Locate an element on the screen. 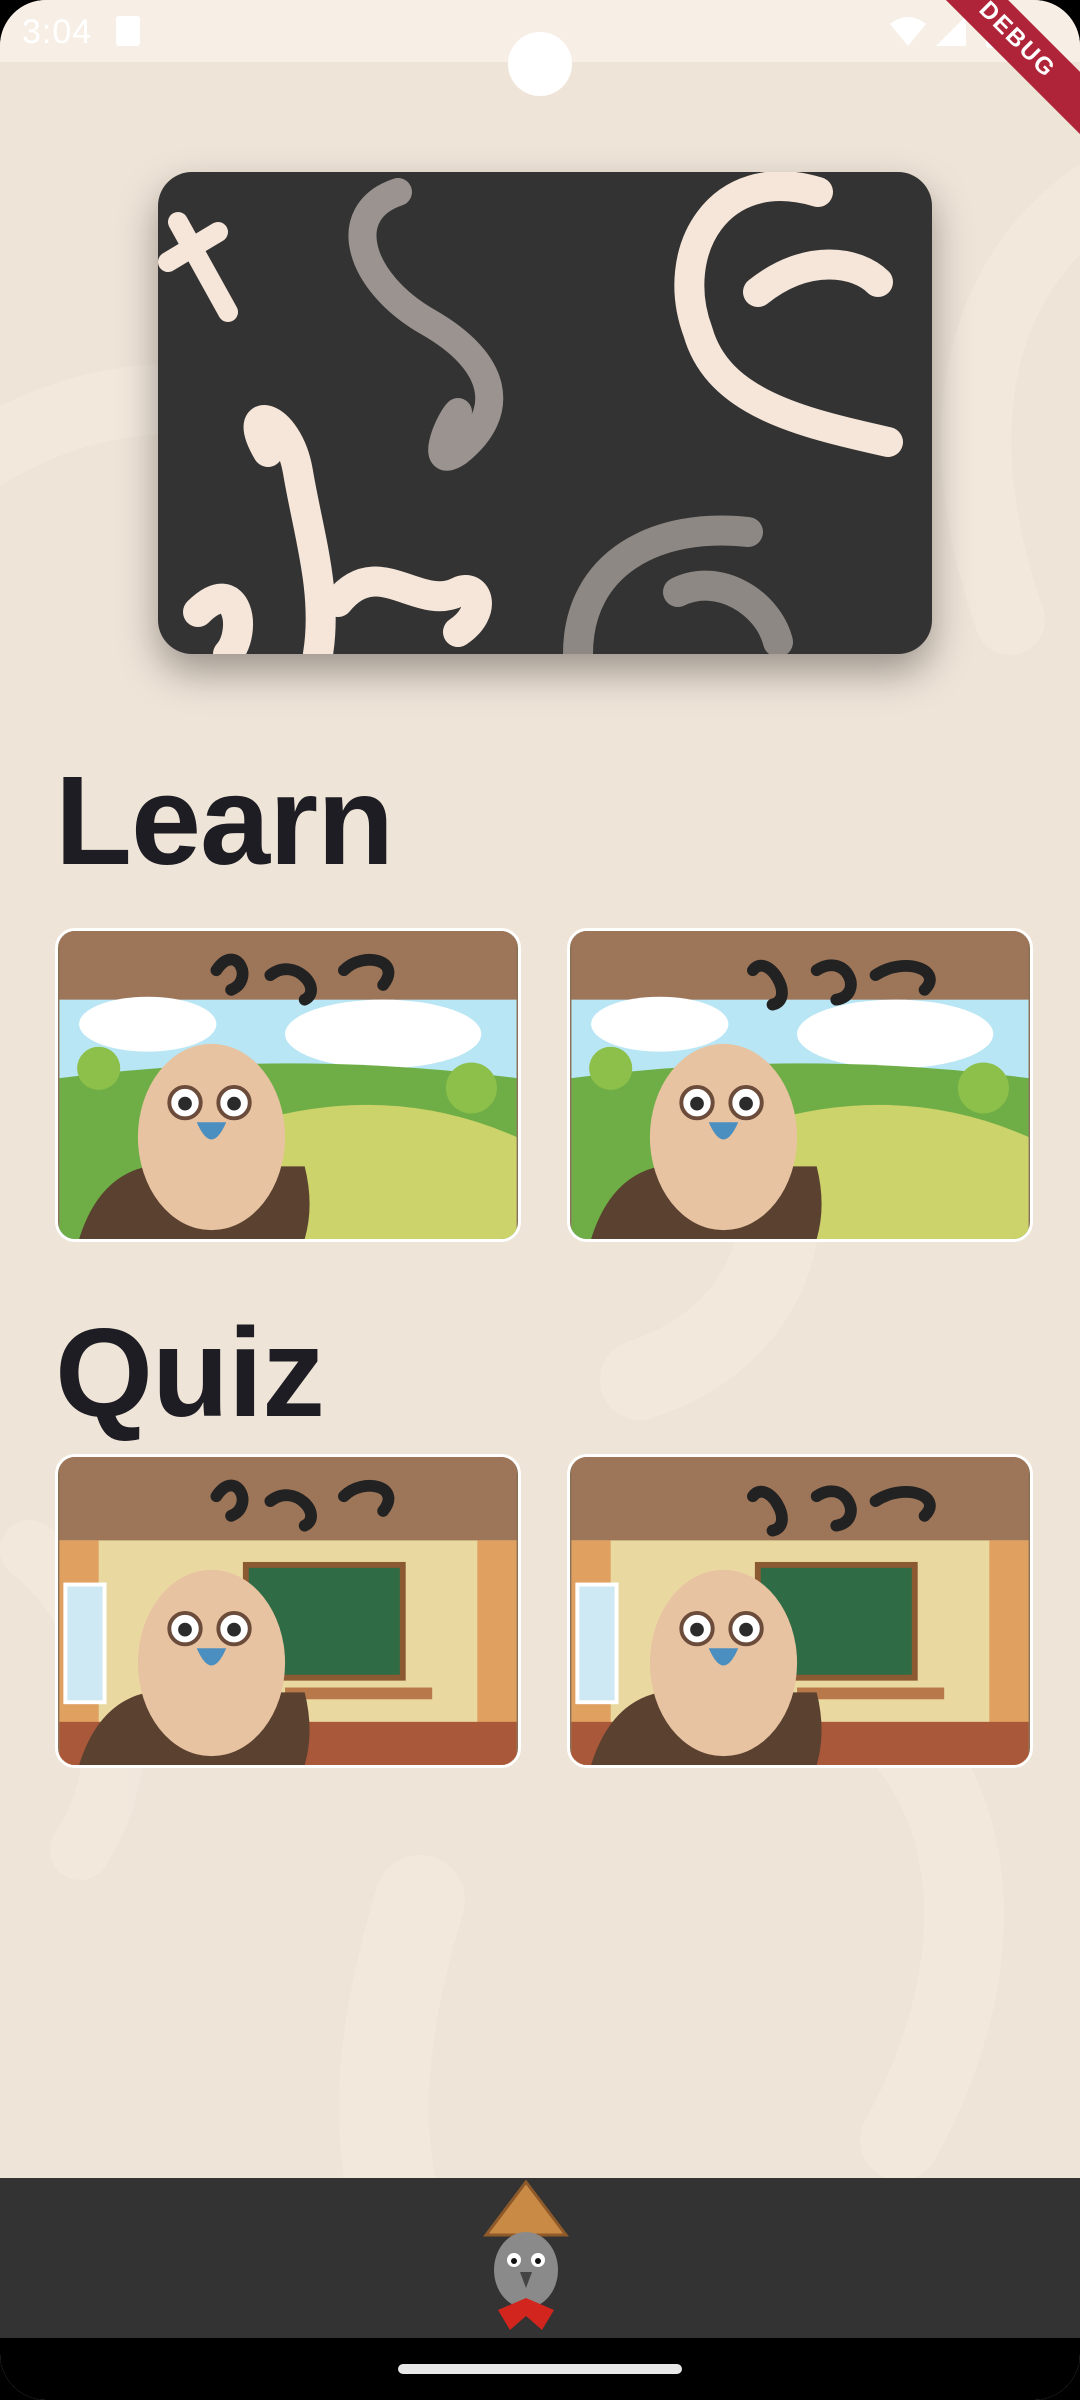 This screenshot has width=1080, height=2400. status-bar: 3:04 is located at coordinates (540, 48).